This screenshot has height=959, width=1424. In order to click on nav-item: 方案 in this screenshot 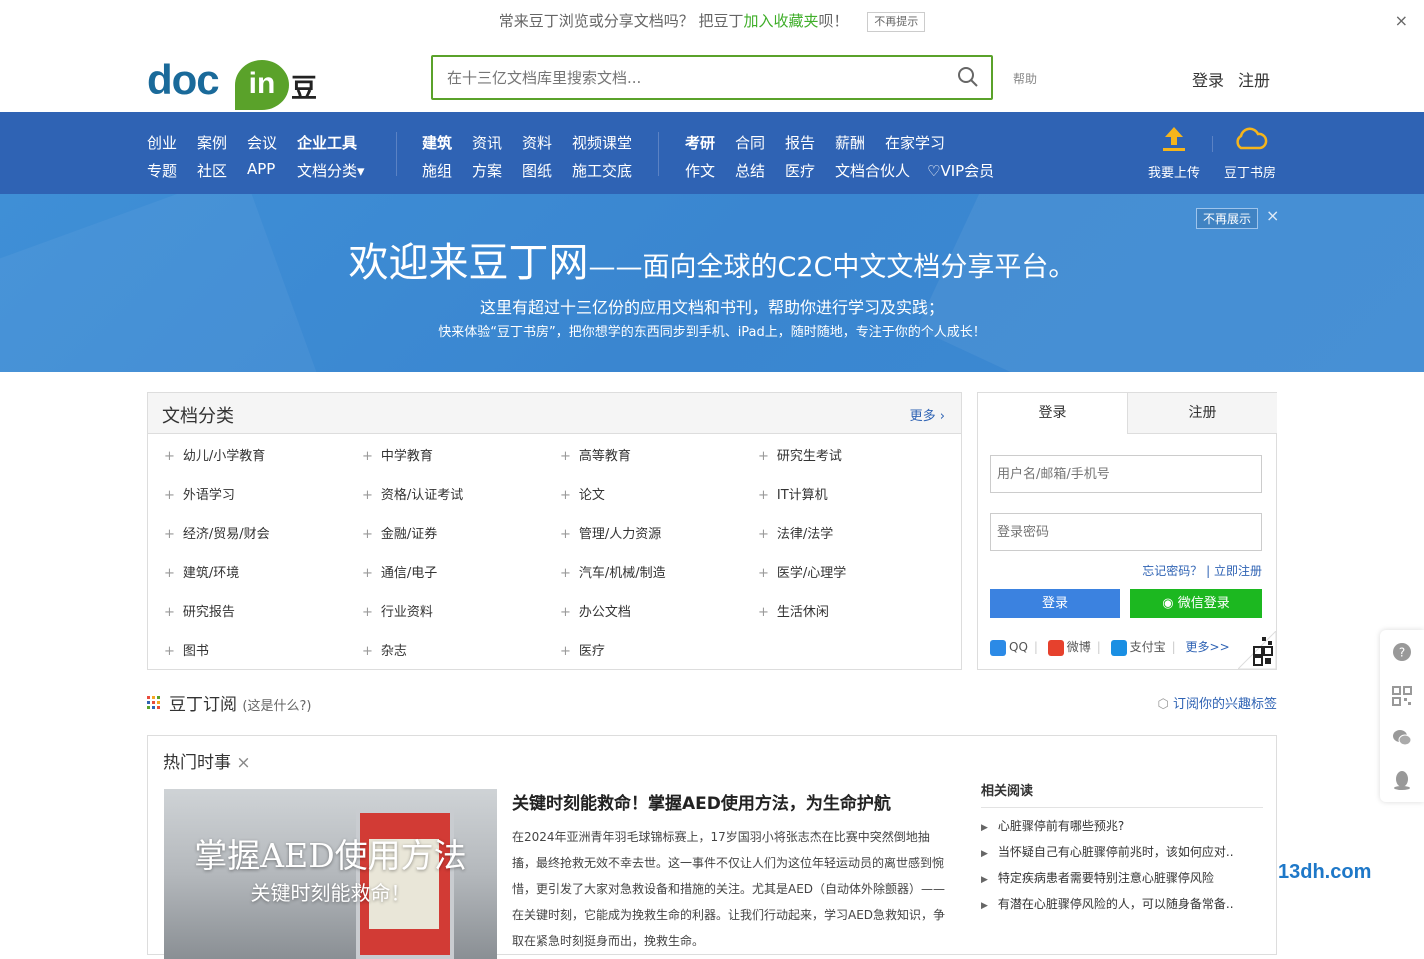, I will do `click(487, 170)`.